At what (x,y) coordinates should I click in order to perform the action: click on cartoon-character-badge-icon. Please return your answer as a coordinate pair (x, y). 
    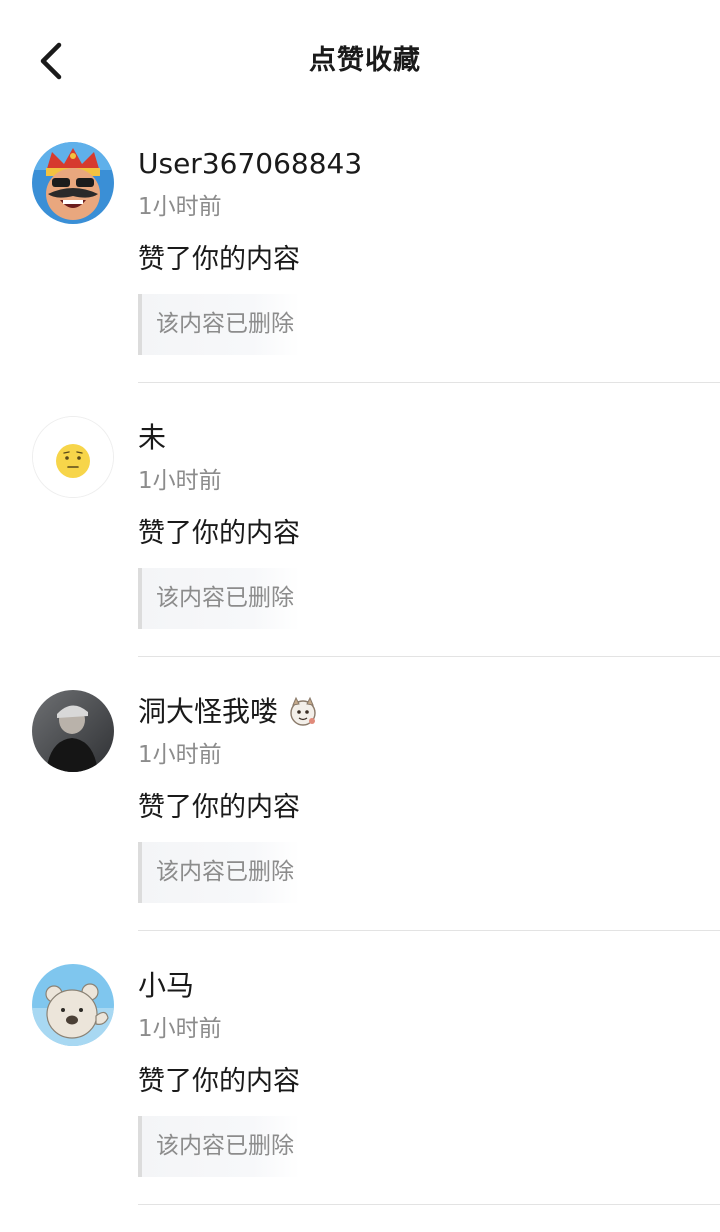
    Looking at the image, I should click on (303, 712).